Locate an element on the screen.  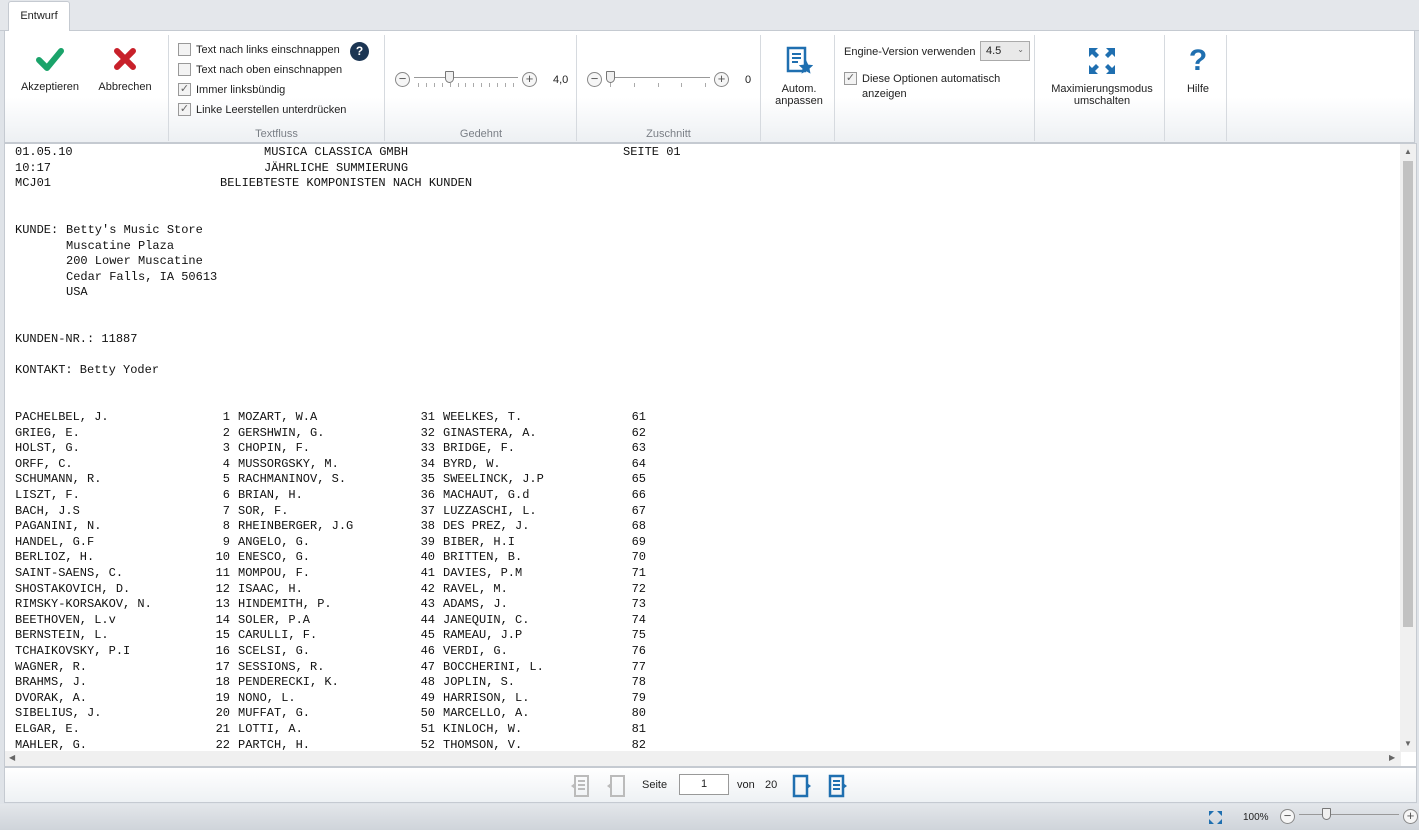
question-mark-icon: ? is located at coordinates (1198, 60).